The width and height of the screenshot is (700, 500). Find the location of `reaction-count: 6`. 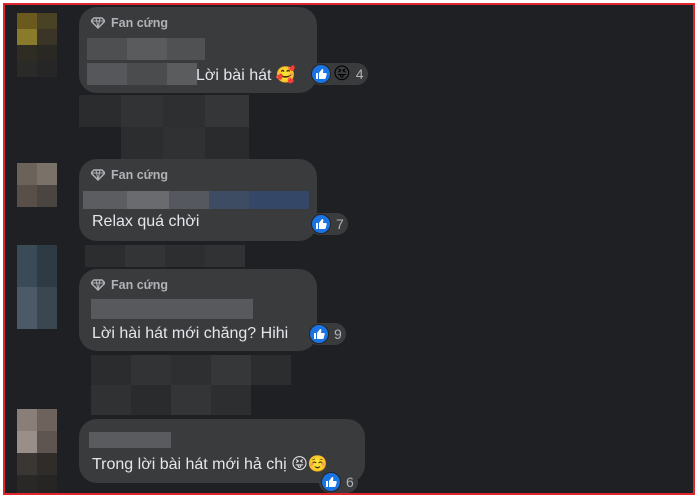

reaction-count: 6 is located at coordinates (350, 482).